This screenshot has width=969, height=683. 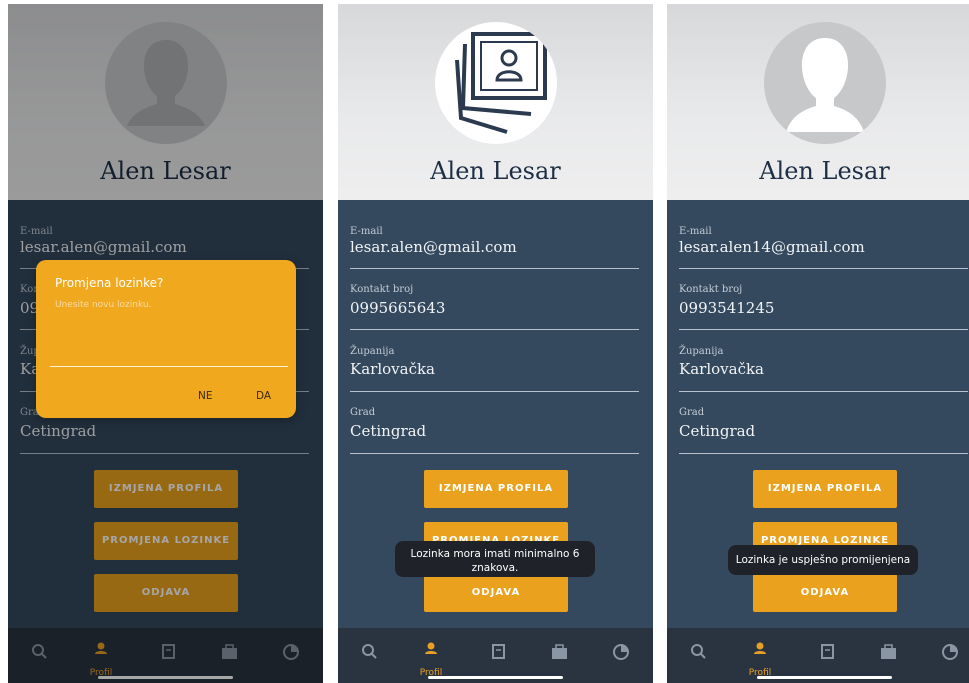 I want to click on person-silhouette-icon, so click(x=824, y=85).